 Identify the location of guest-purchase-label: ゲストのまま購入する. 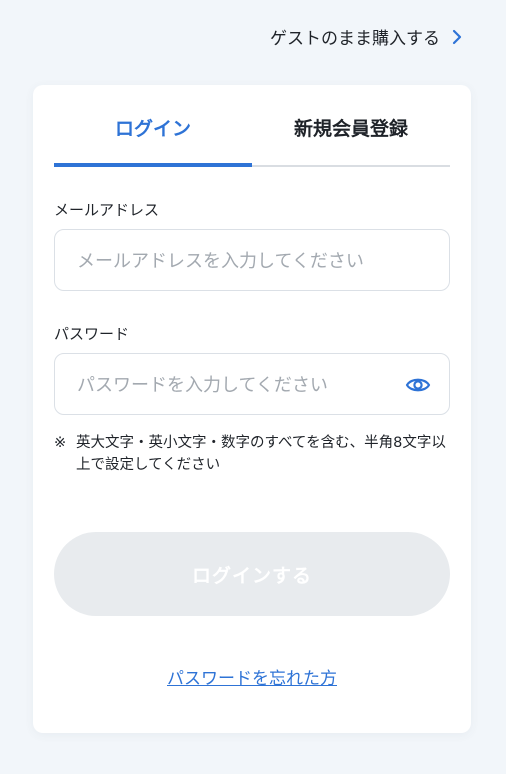
(355, 39).